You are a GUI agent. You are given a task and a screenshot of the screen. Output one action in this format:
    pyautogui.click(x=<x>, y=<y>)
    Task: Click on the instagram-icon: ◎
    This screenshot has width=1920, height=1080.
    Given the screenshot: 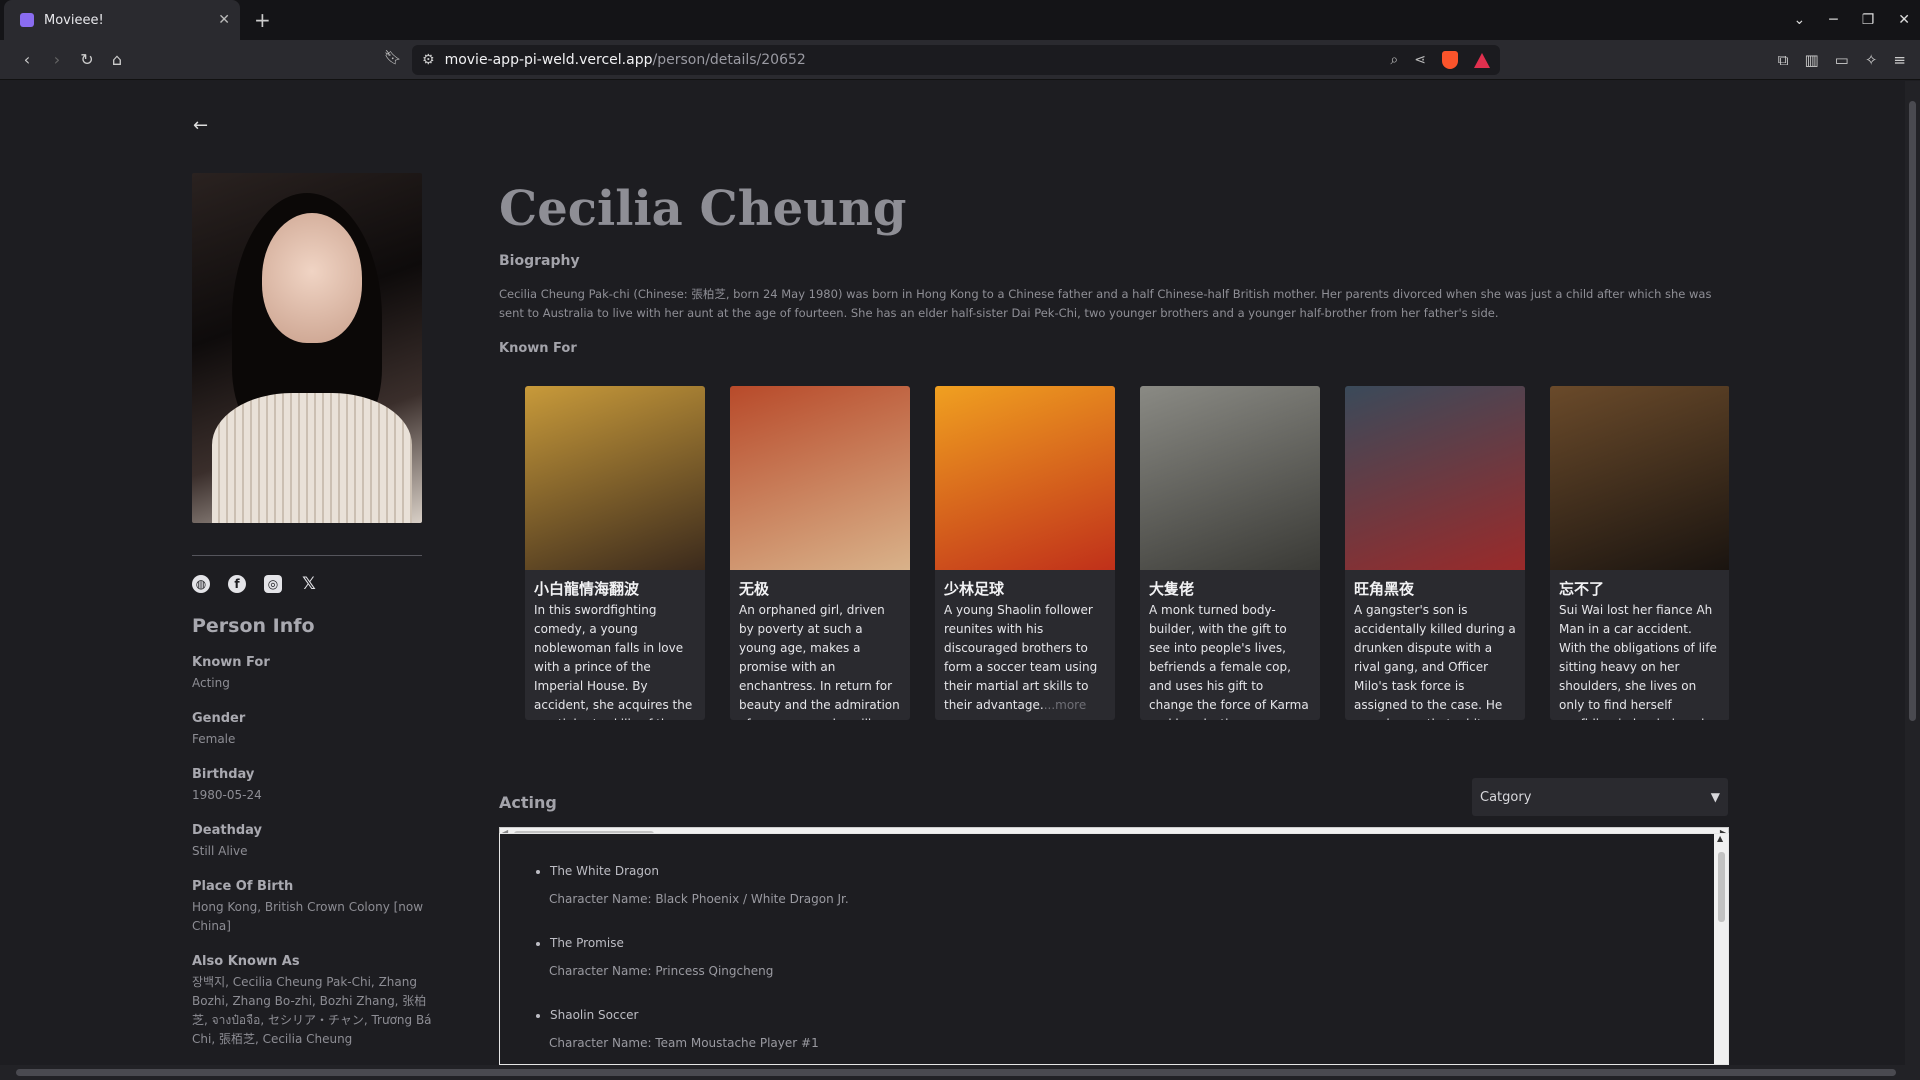 What is the action you would take?
    pyautogui.click(x=273, y=584)
    